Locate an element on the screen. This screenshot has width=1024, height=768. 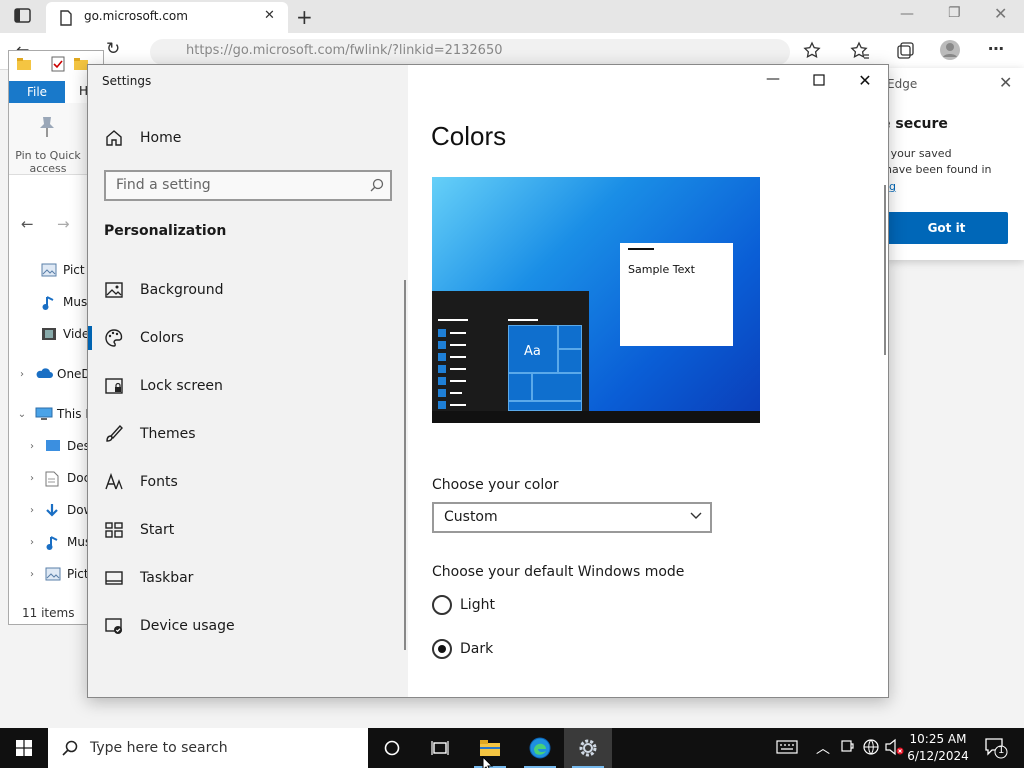
close-button: ✕ is located at coordinates (865, 82).